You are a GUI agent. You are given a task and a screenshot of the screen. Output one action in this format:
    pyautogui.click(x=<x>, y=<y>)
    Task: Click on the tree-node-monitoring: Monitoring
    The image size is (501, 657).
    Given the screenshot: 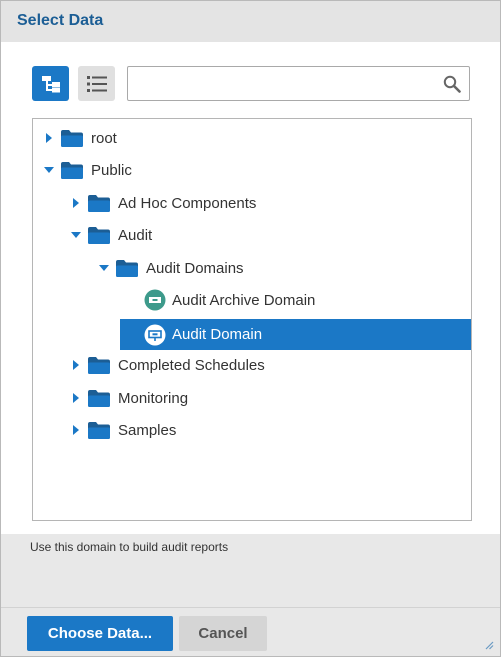 What is the action you would take?
    pyautogui.click(x=129, y=398)
    